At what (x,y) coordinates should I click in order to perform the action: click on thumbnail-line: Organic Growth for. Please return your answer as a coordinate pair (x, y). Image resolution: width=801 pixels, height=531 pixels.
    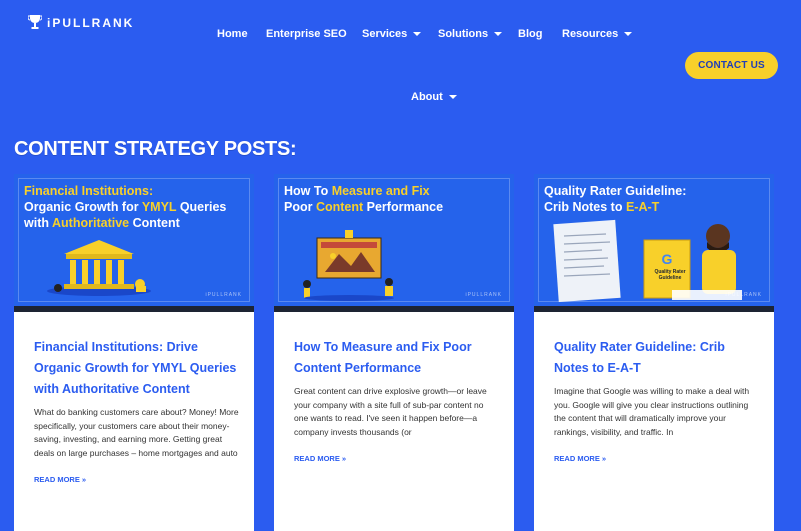
    Looking at the image, I should click on (83, 207).